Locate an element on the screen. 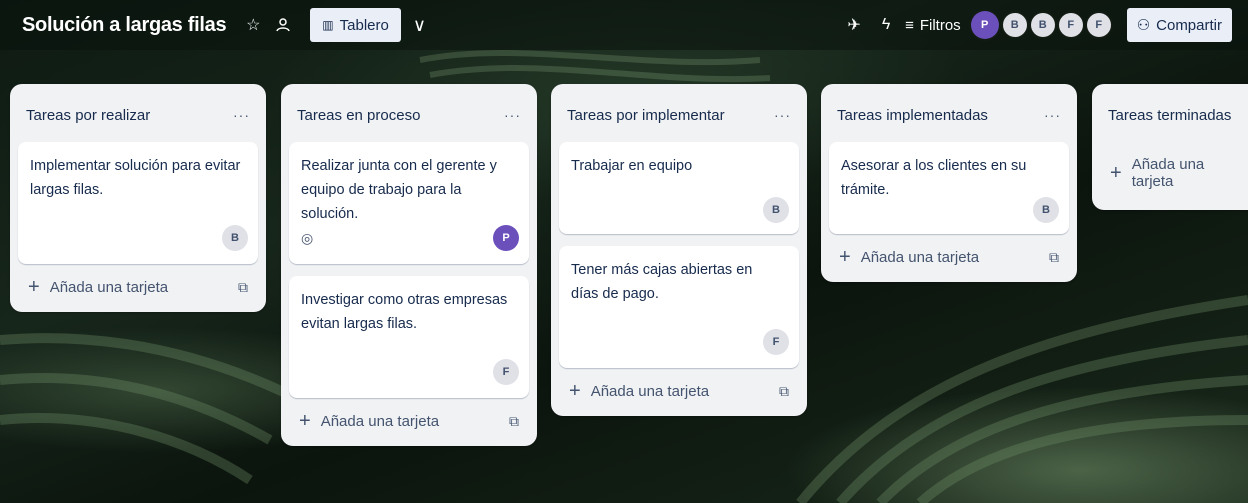 This screenshot has height=503, width=1248. share-label: Compartir is located at coordinates (1189, 25).